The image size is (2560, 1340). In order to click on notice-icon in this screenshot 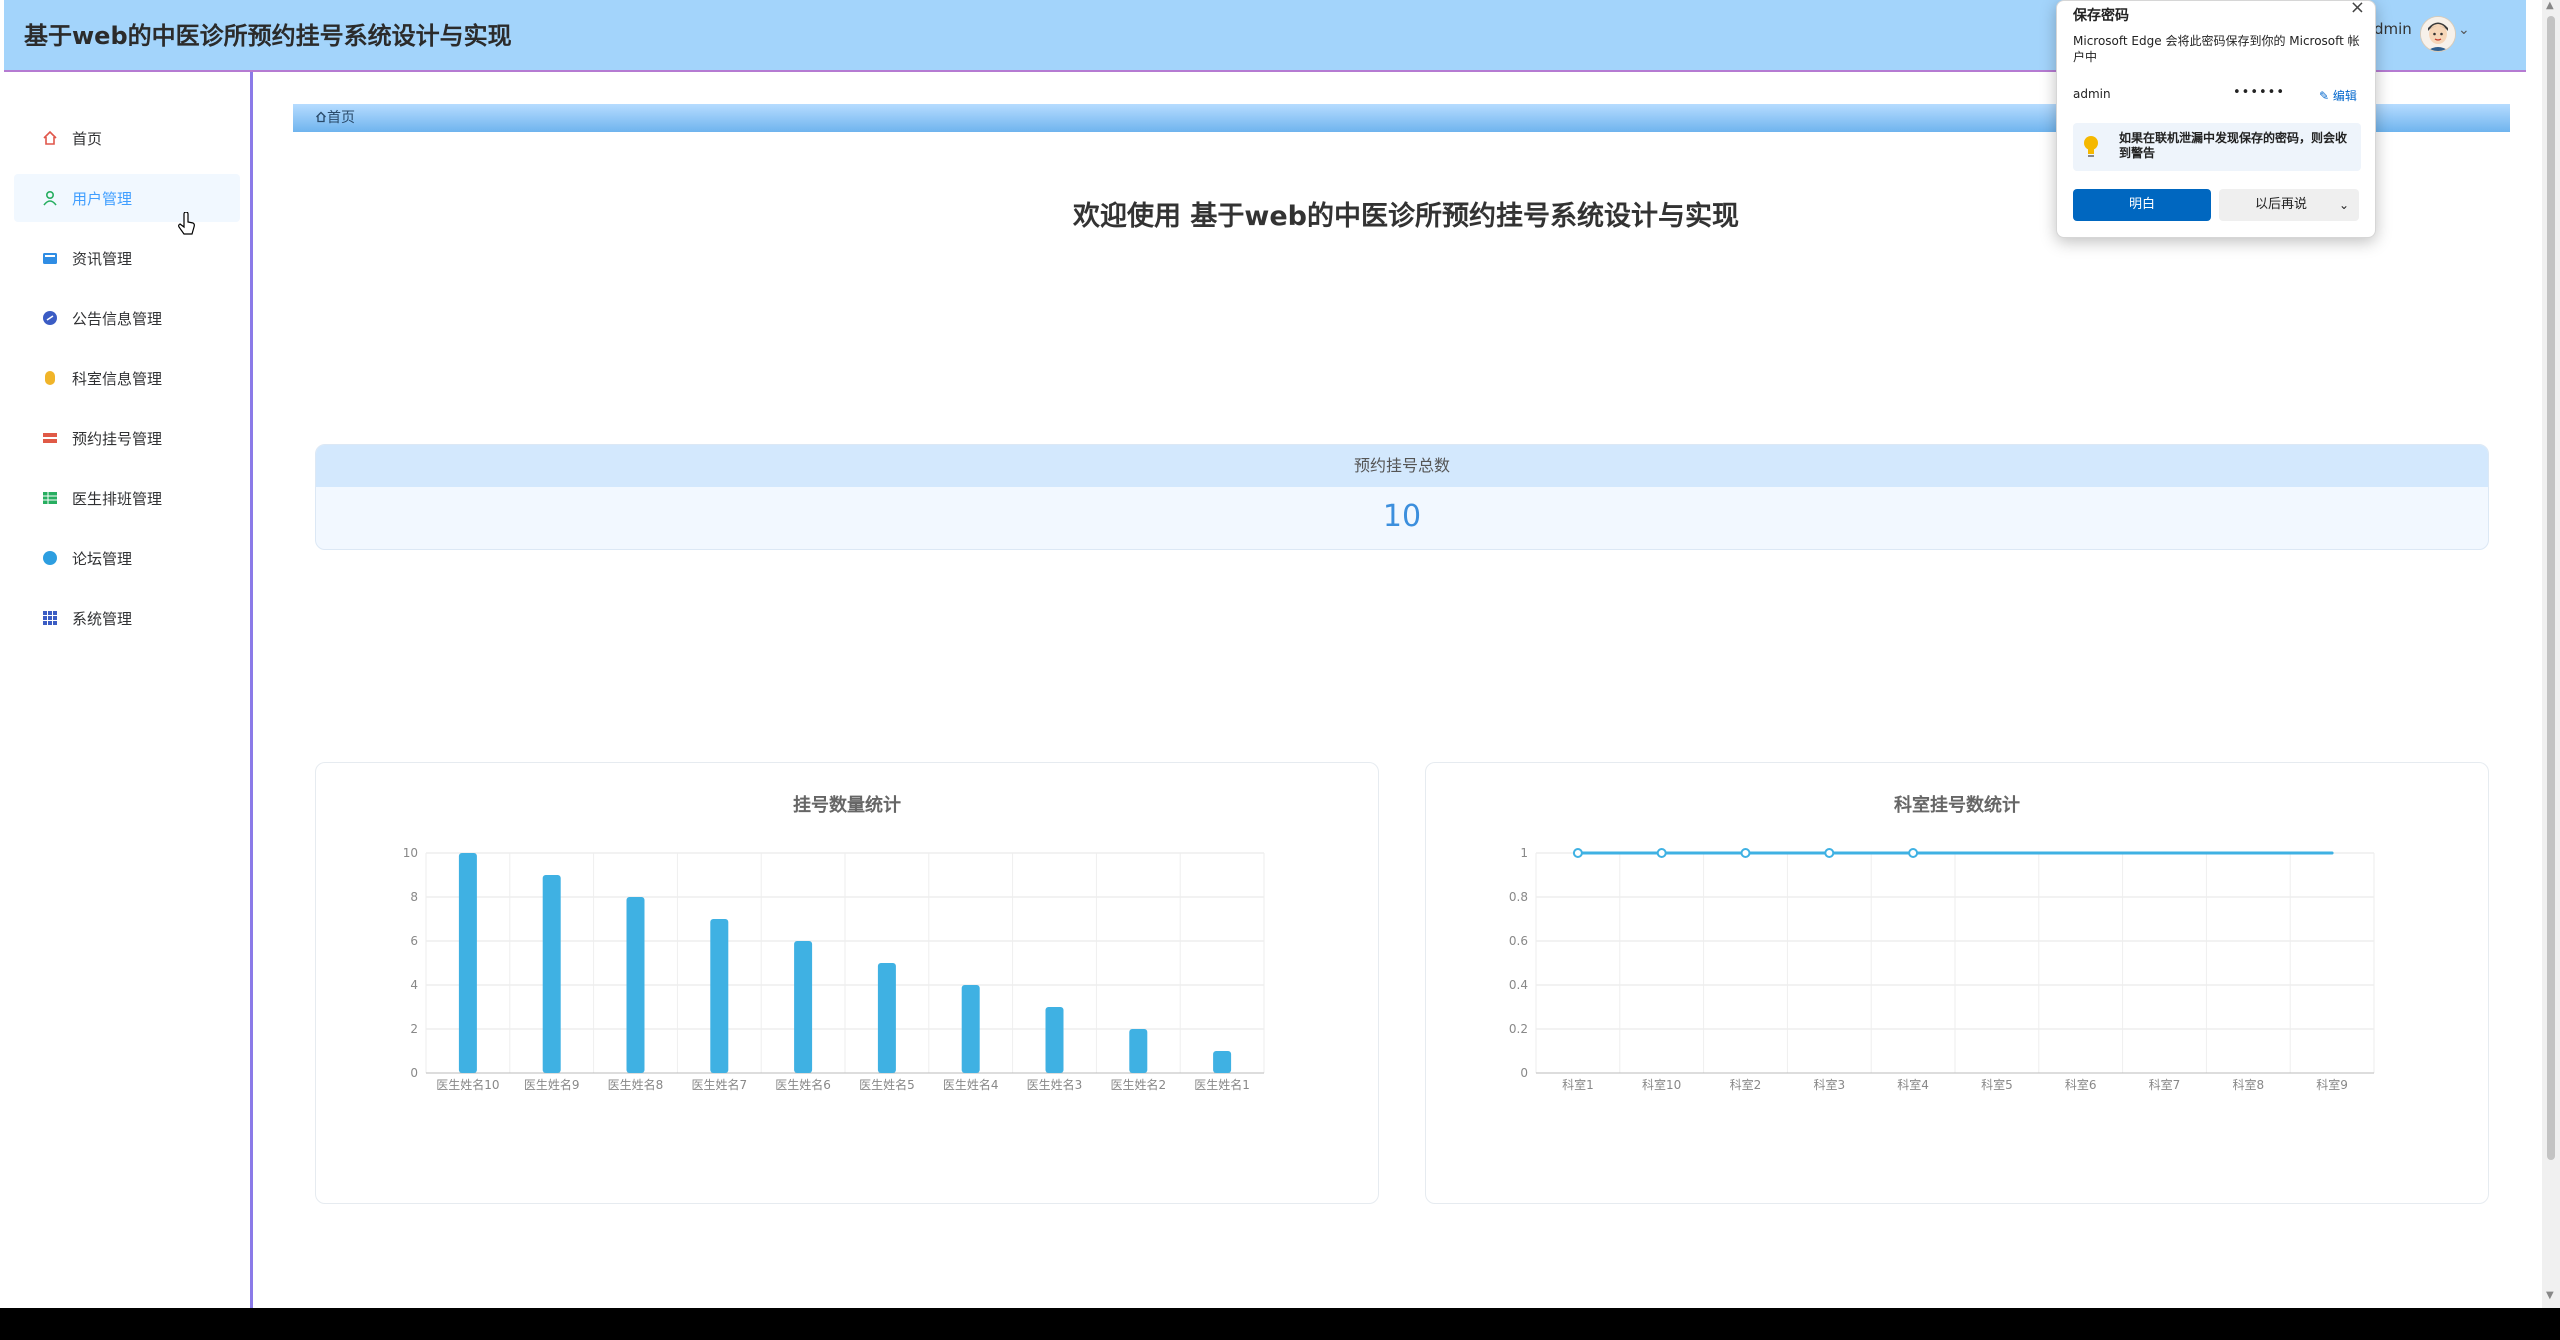, I will do `click(50, 318)`.